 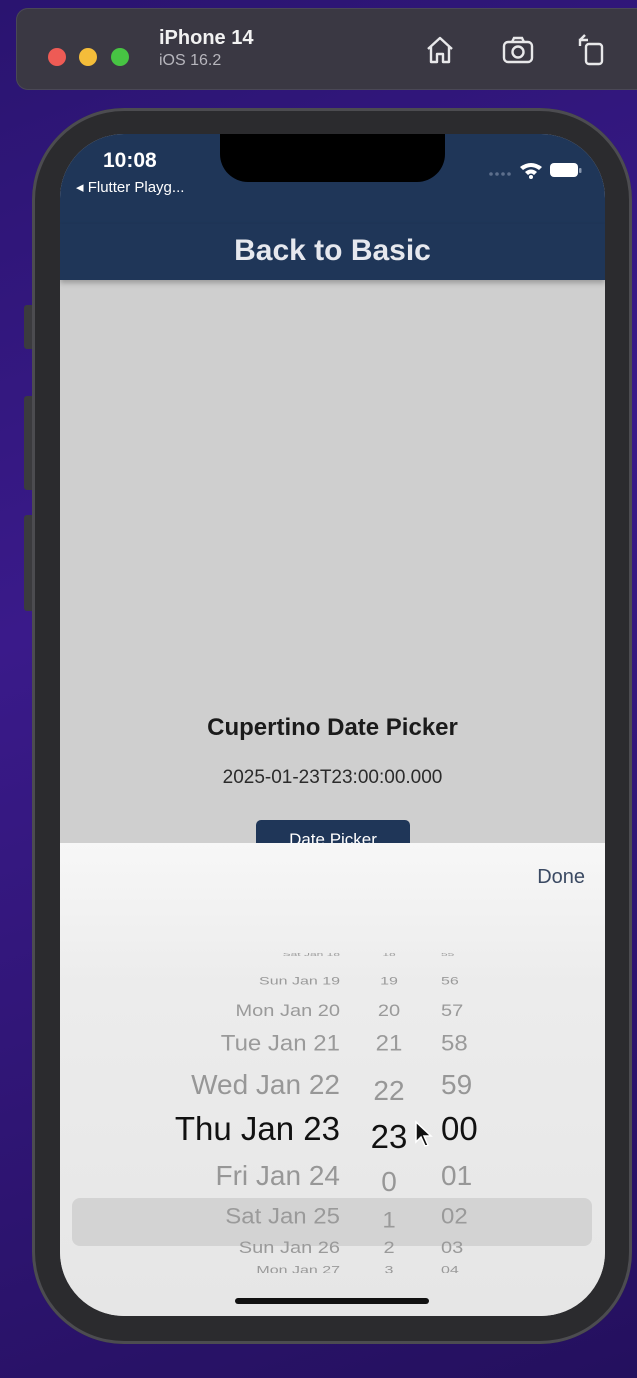 What do you see at coordinates (389, 981) in the screenshot?
I see `hour-option: 19` at bounding box center [389, 981].